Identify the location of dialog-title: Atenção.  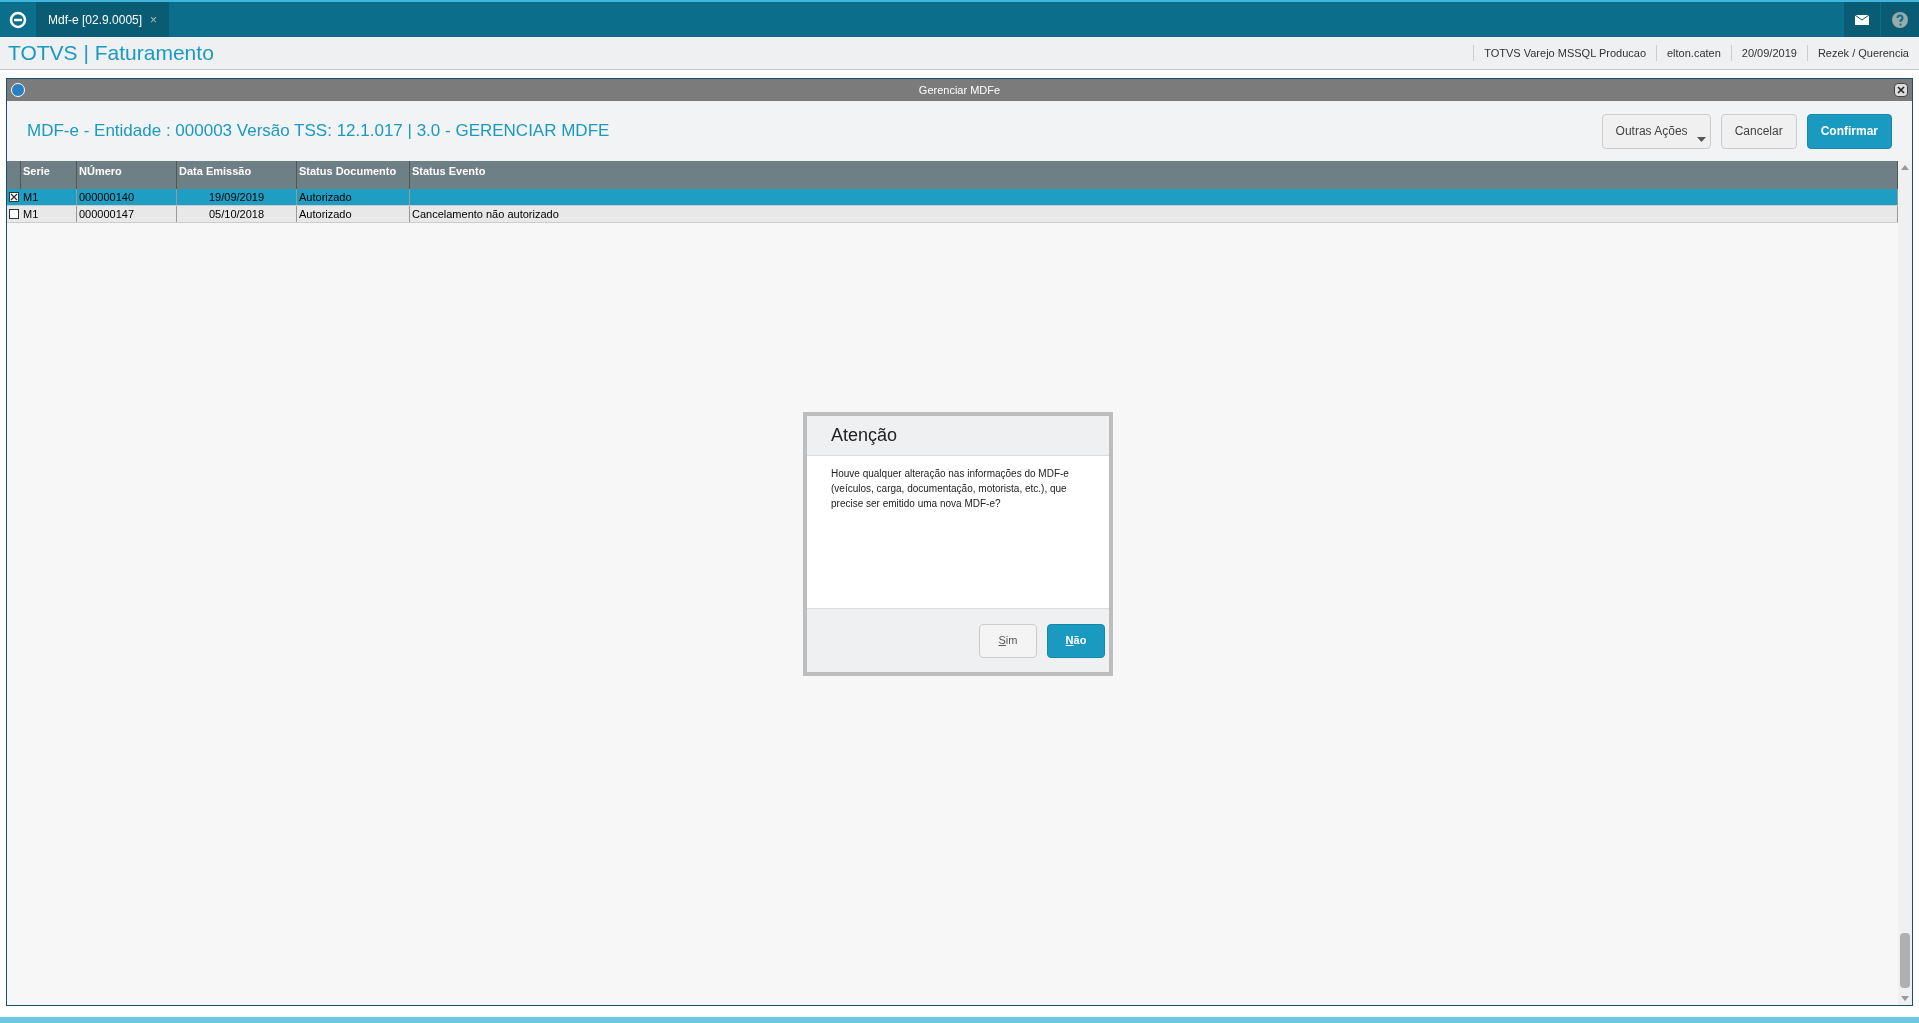
(864, 435).